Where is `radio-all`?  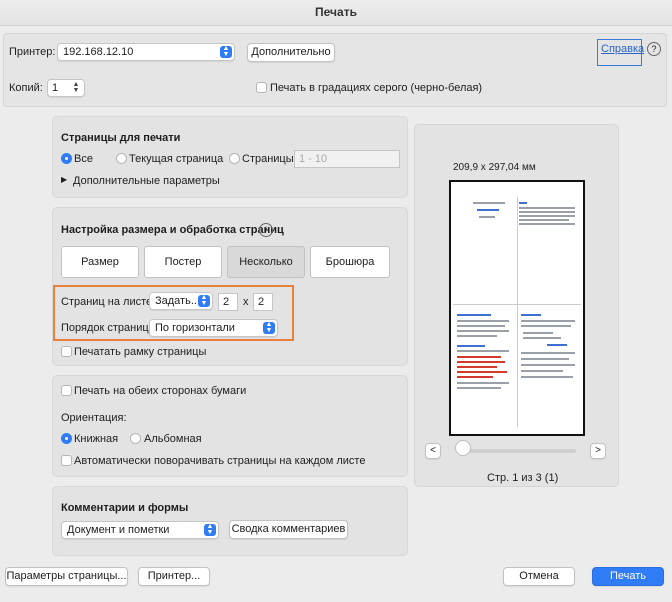
radio-all is located at coordinates (66, 158).